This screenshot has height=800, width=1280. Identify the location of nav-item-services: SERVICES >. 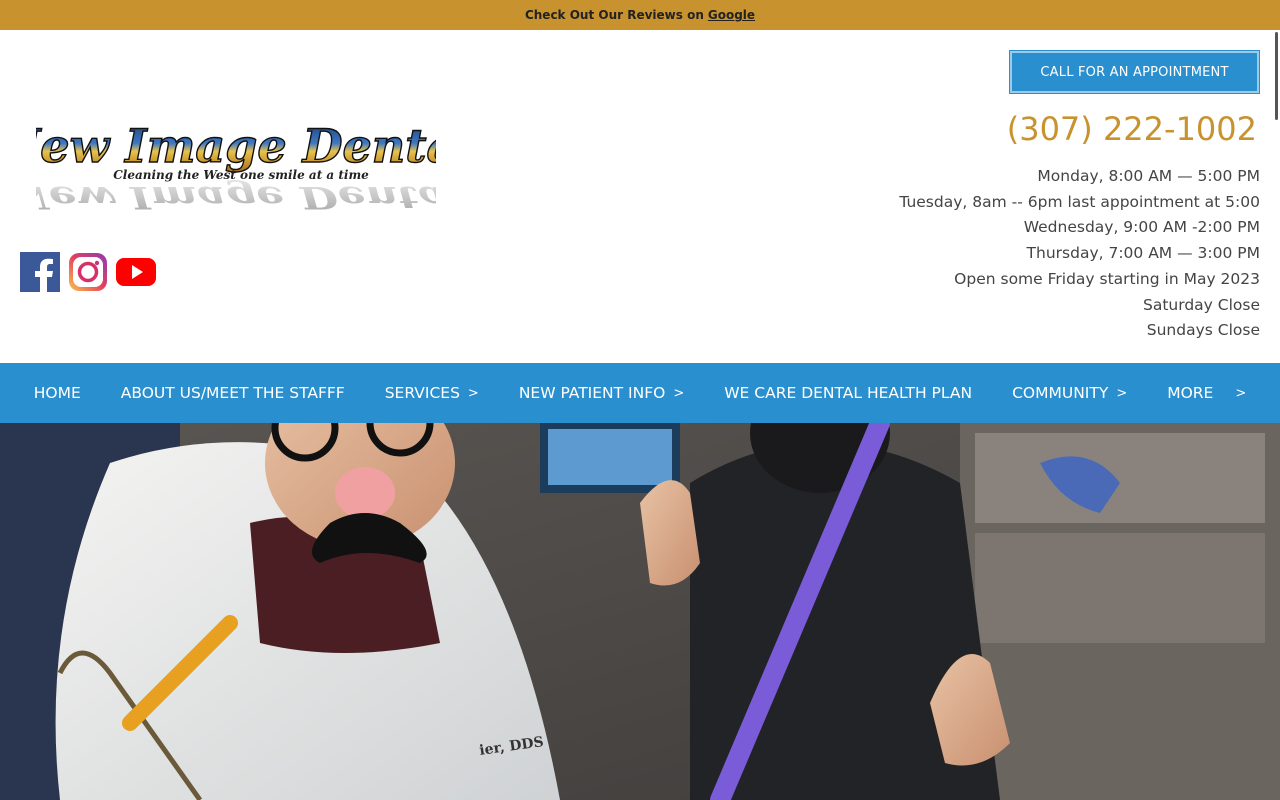
(432, 393).